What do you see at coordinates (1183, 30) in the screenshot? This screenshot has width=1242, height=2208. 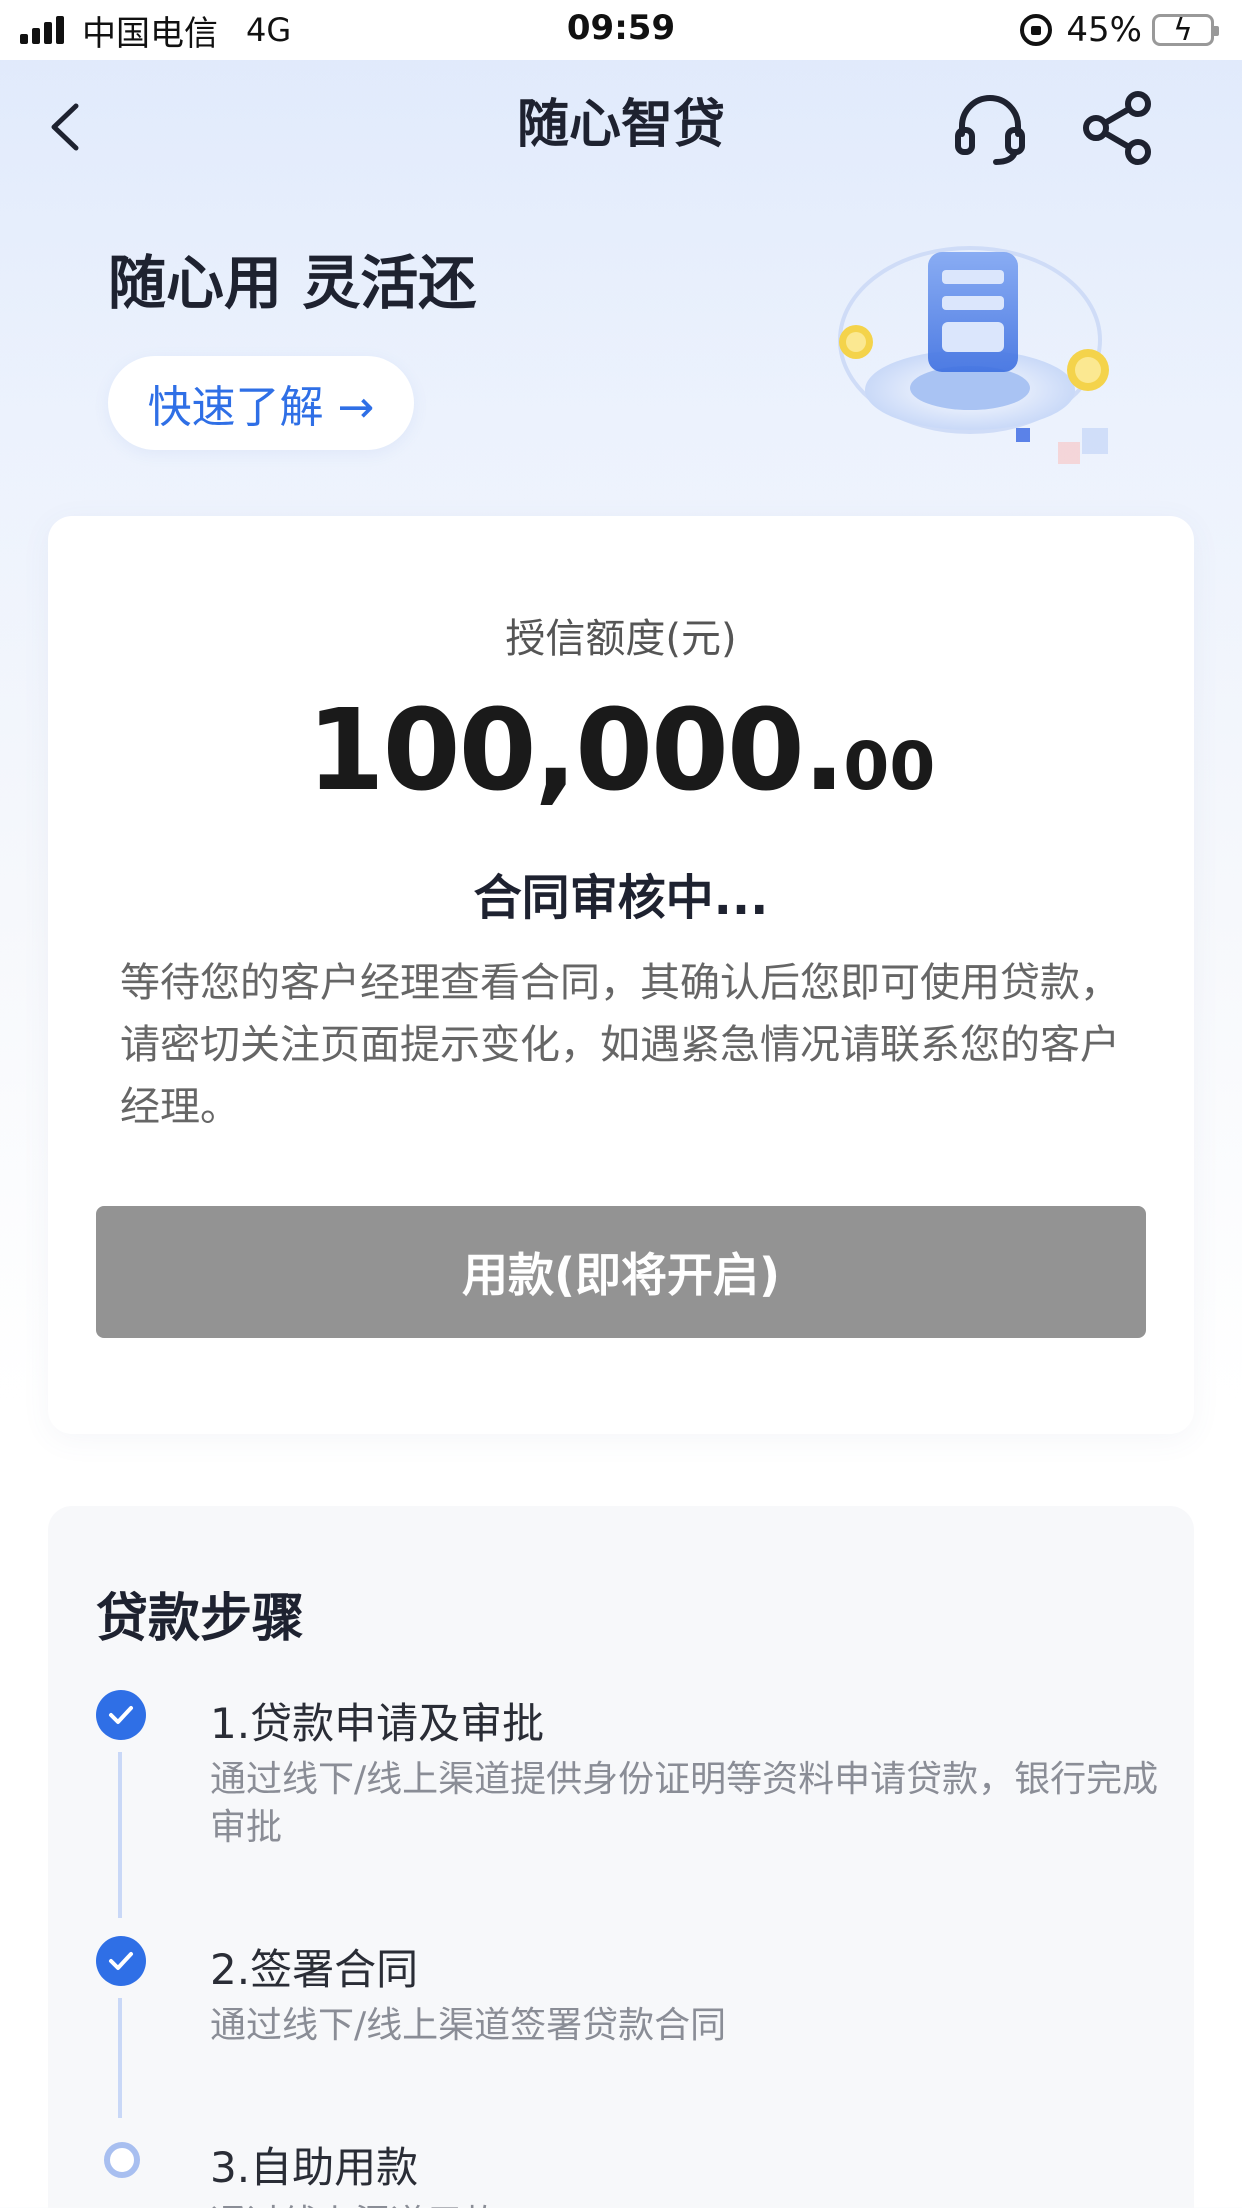 I see `charging-bolt-icon: ϟ` at bounding box center [1183, 30].